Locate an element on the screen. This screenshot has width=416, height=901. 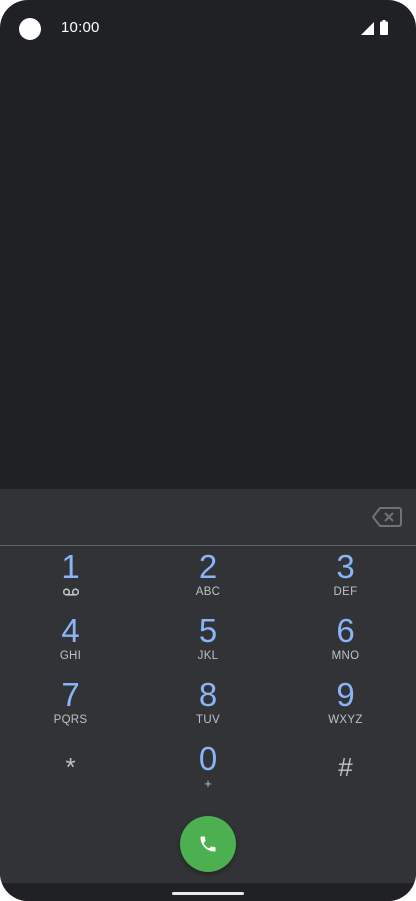
key-6: 6 MNO is located at coordinates (345, 643).